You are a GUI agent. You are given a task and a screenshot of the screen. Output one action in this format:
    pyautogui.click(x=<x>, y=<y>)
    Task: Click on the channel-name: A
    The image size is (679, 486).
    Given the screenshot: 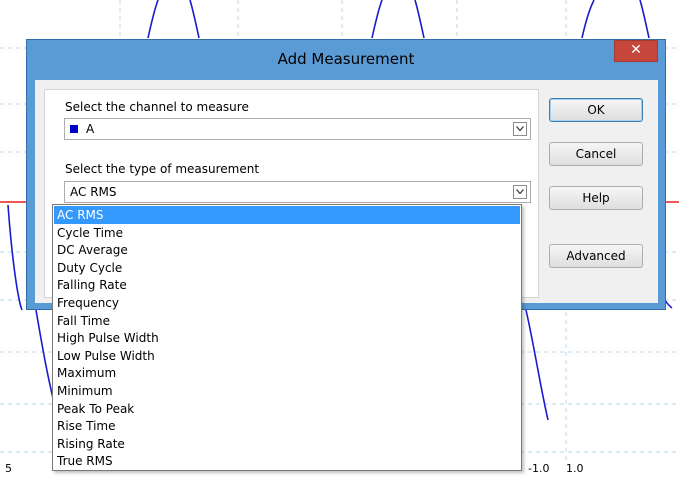 What is the action you would take?
    pyautogui.click(x=90, y=129)
    